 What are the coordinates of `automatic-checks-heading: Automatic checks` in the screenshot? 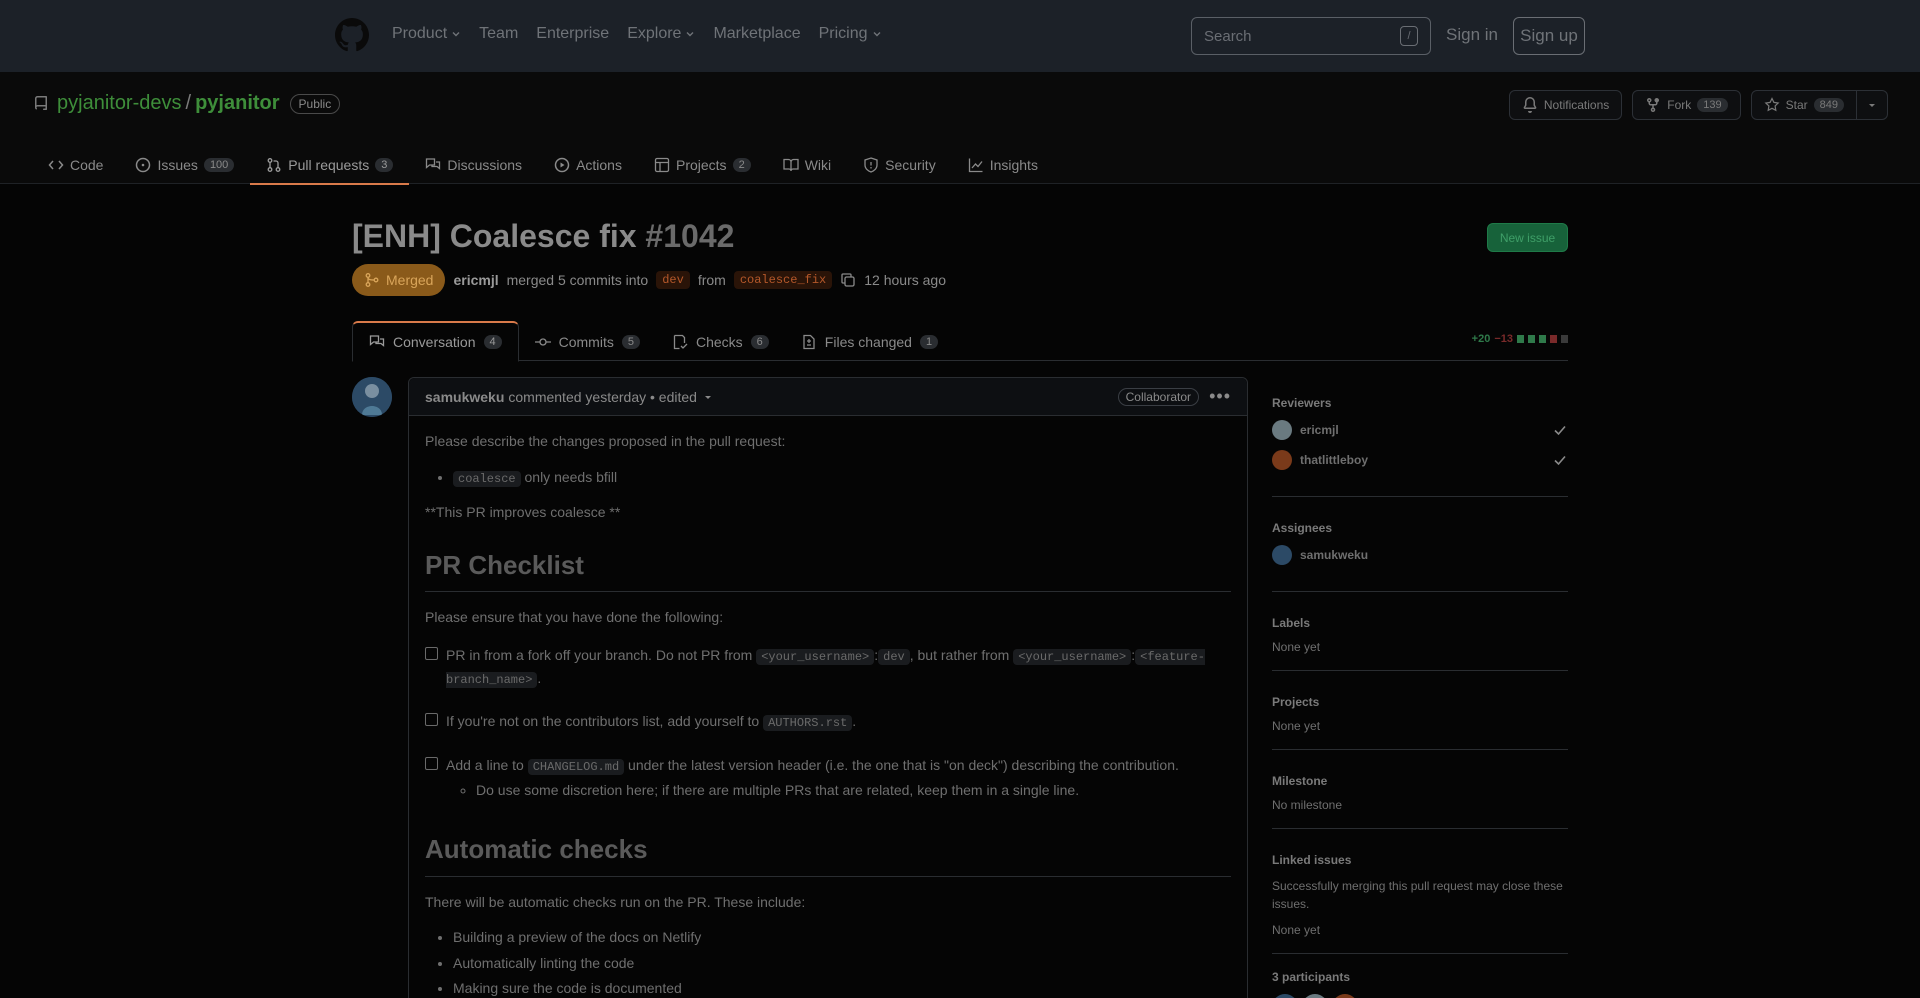 It's located at (828, 854).